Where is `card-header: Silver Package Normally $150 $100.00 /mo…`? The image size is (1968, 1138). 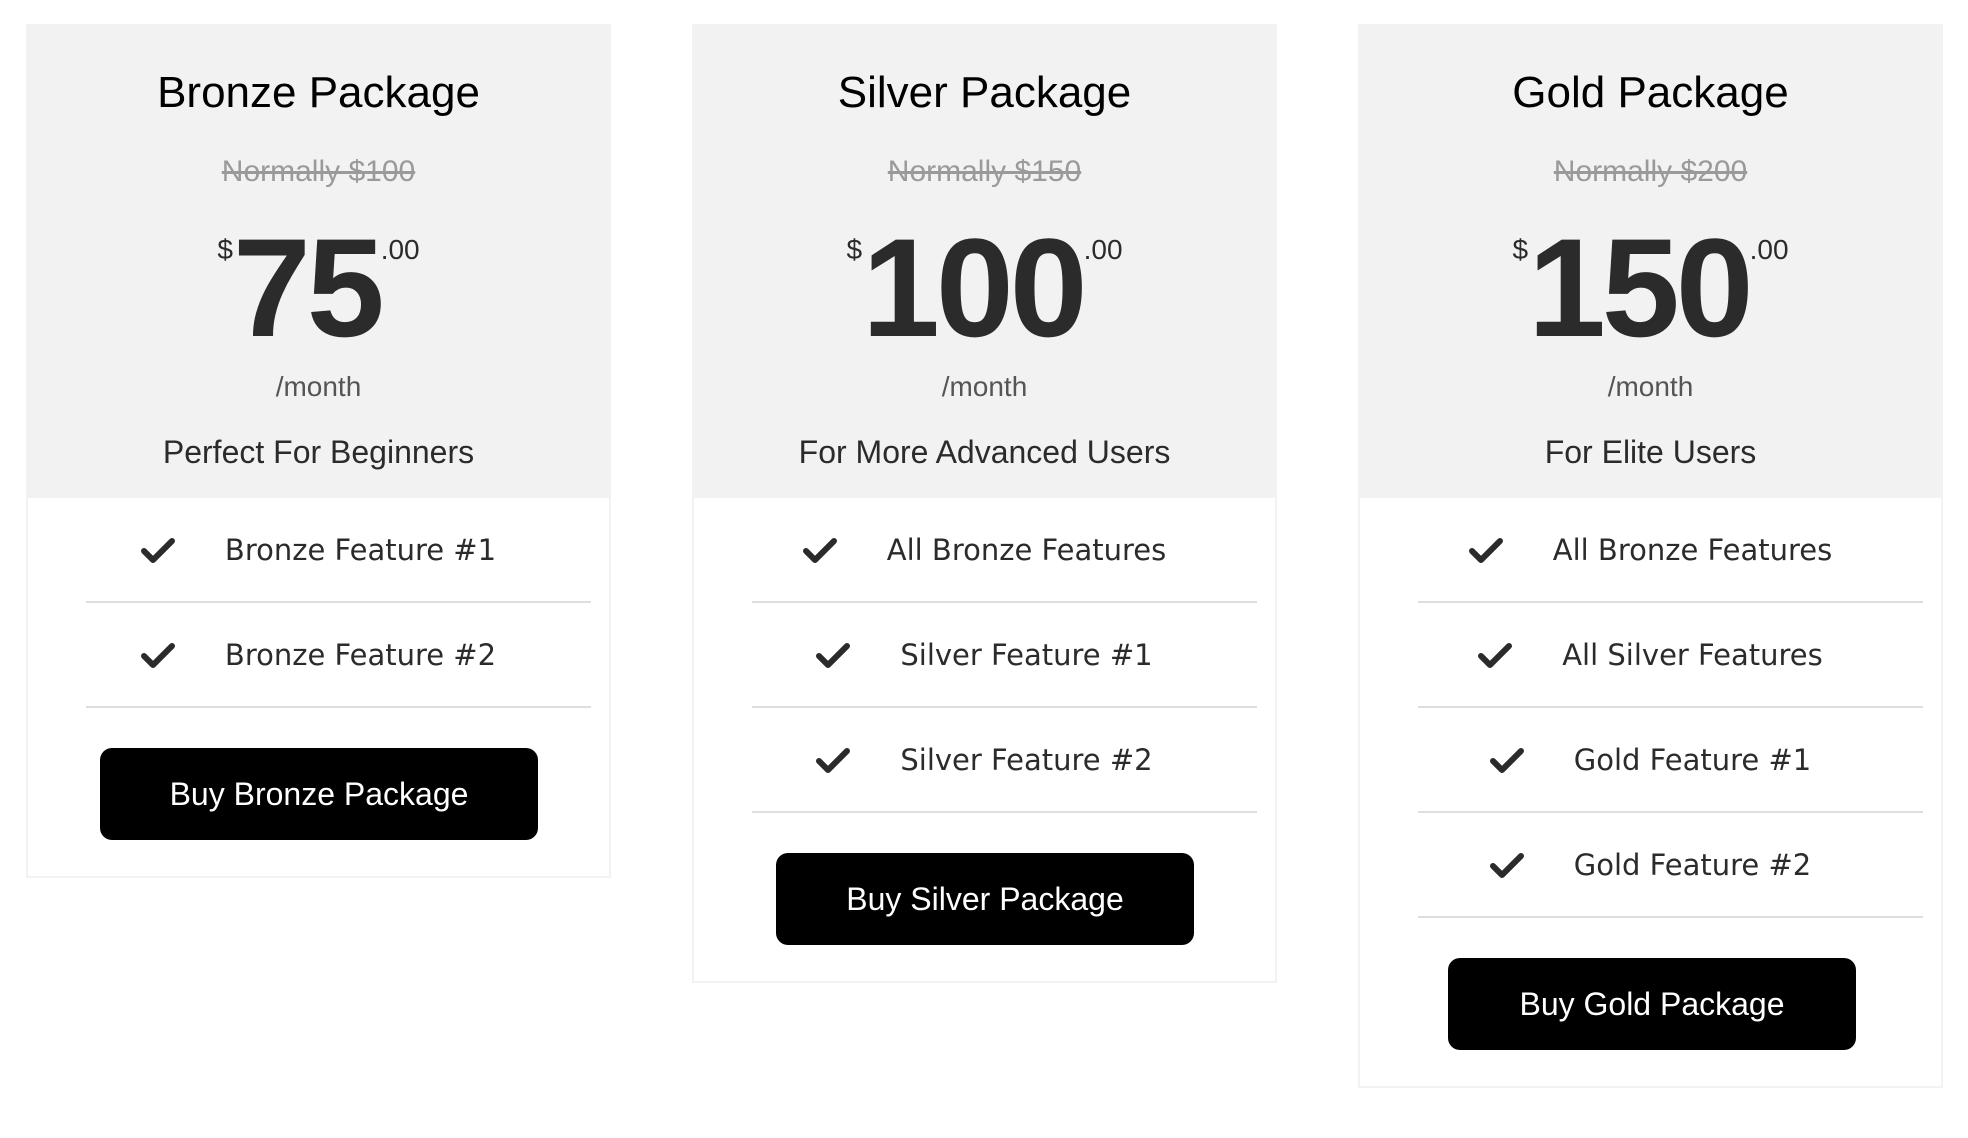 card-header: Silver Package Normally $150 $100.00 /mo… is located at coordinates (984, 262).